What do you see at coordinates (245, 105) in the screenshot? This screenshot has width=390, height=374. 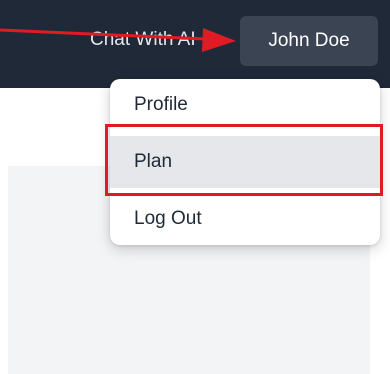 I see `menu-item-profile: Profile` at bounding box center [245, 105].